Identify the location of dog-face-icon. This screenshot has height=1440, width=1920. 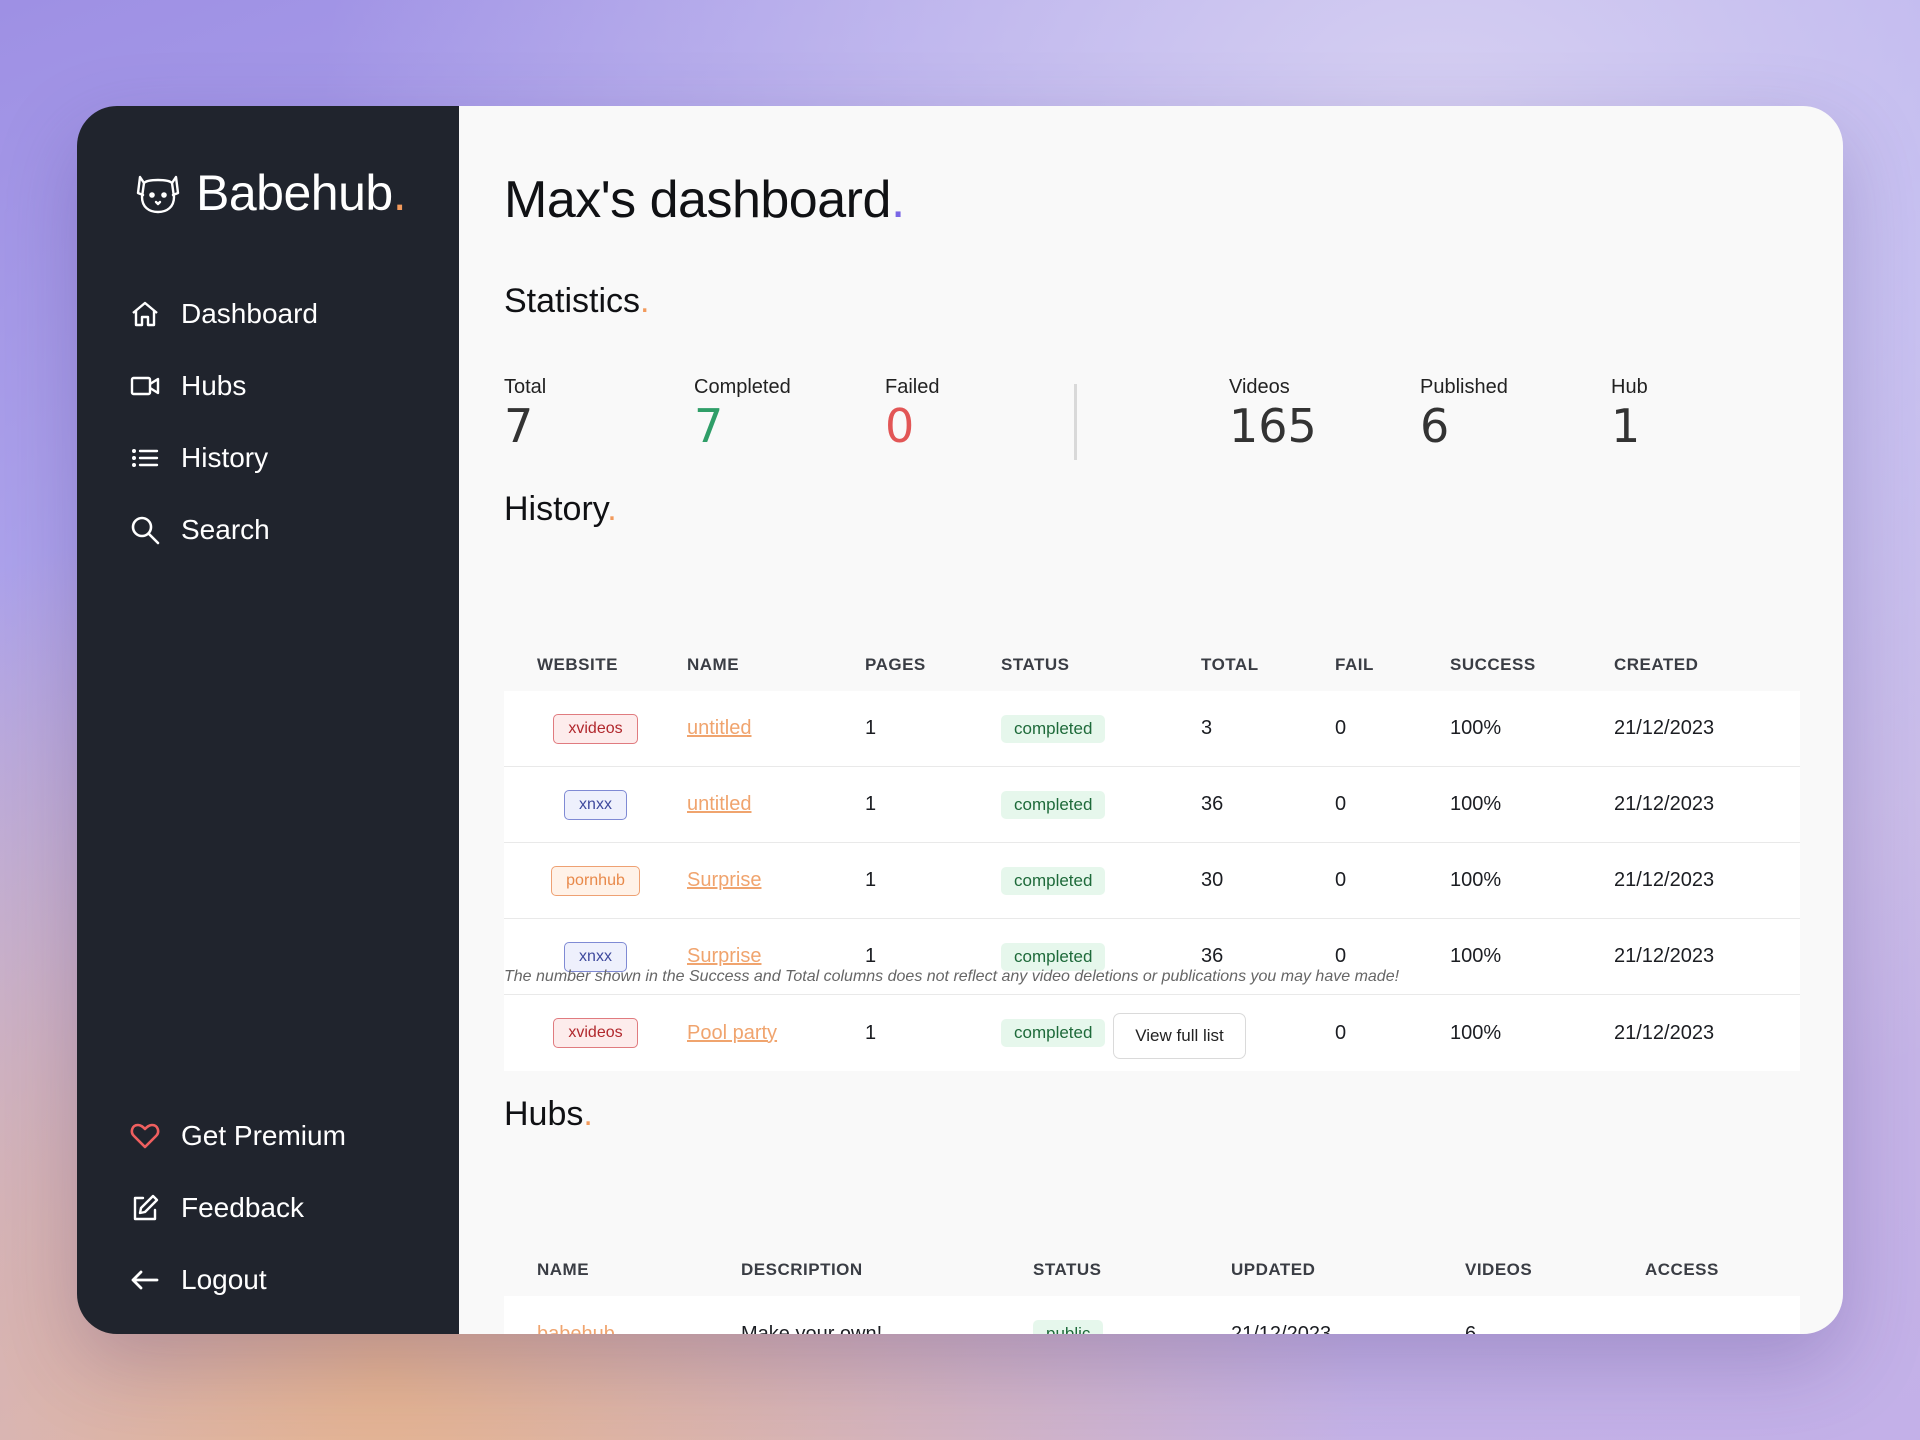
(158, 193).